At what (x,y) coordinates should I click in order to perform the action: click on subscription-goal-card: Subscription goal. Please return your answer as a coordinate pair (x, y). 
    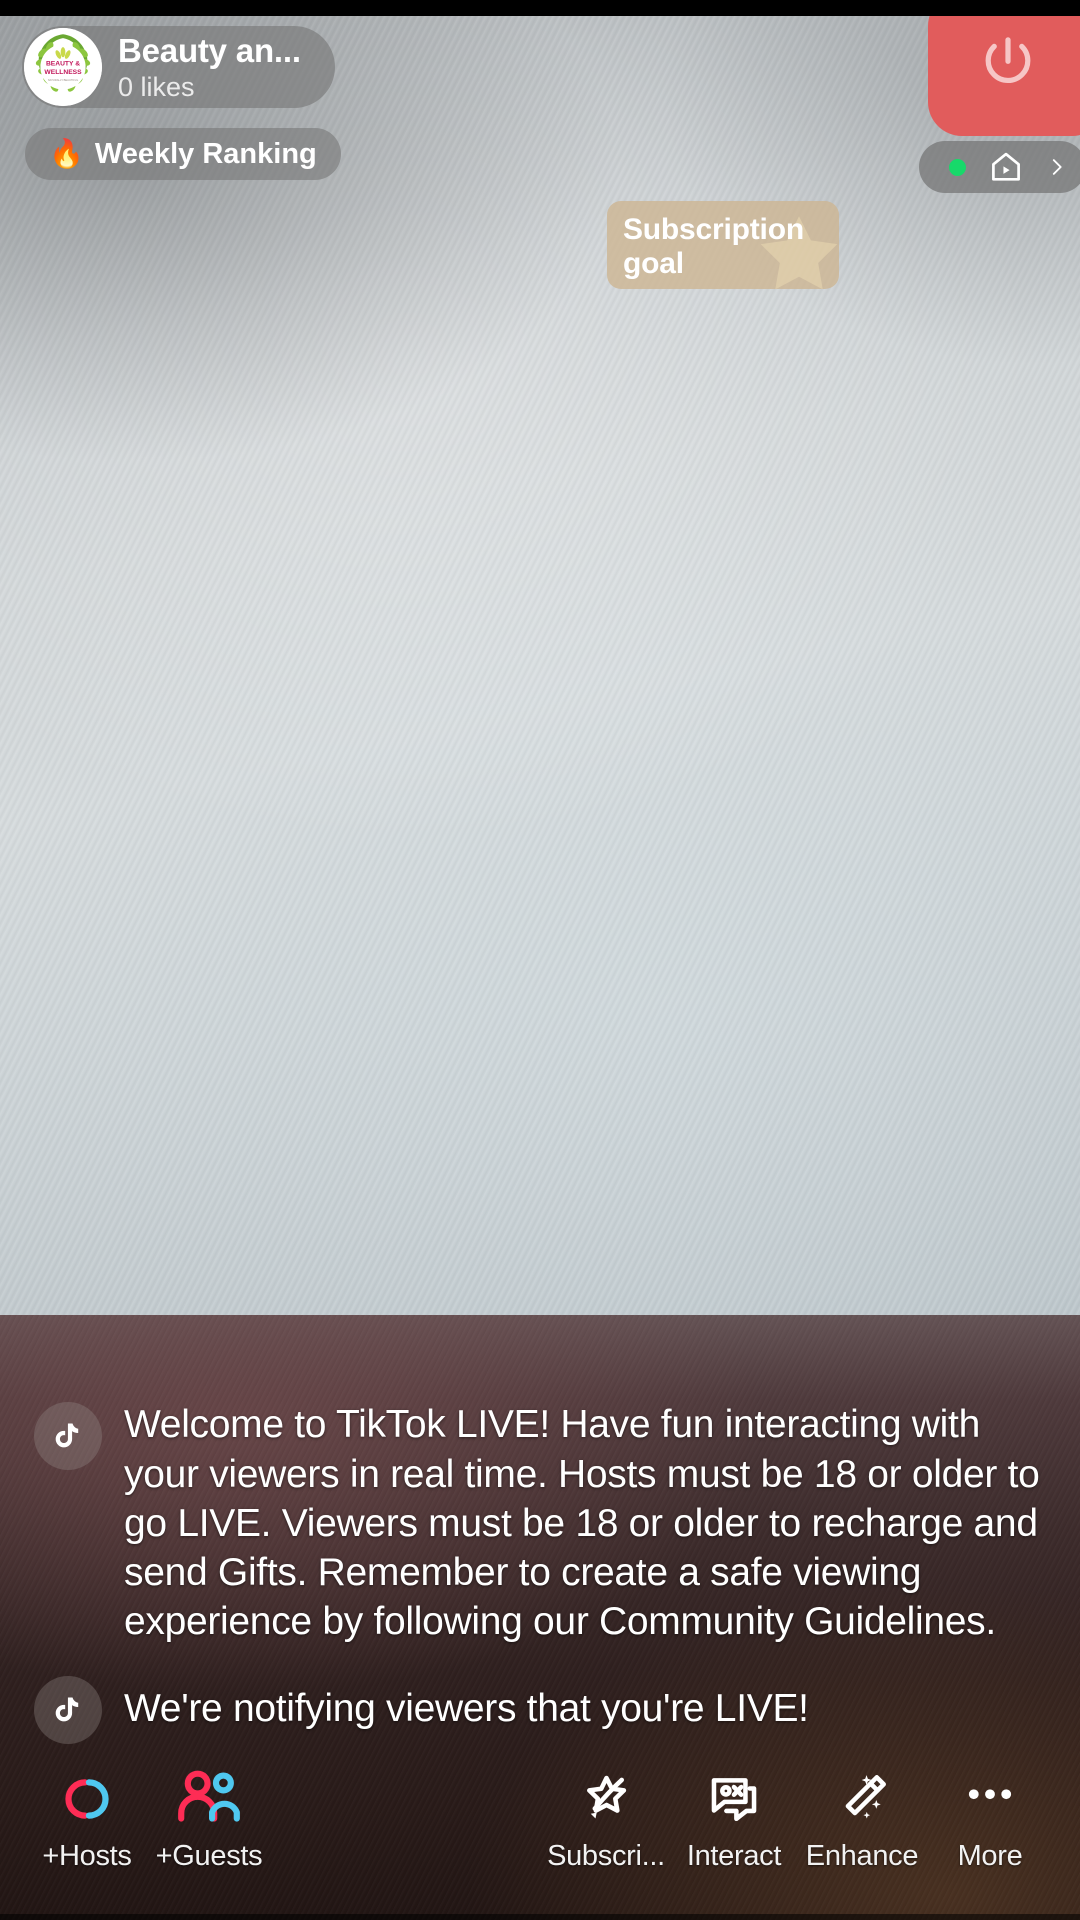
    Looking at the image, I should click on (723, 245).